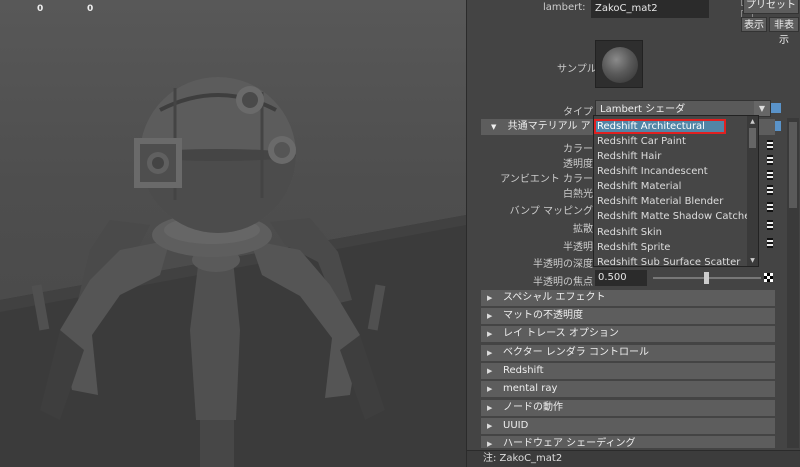  I want to click on color-map-icon, so click(770, 145).